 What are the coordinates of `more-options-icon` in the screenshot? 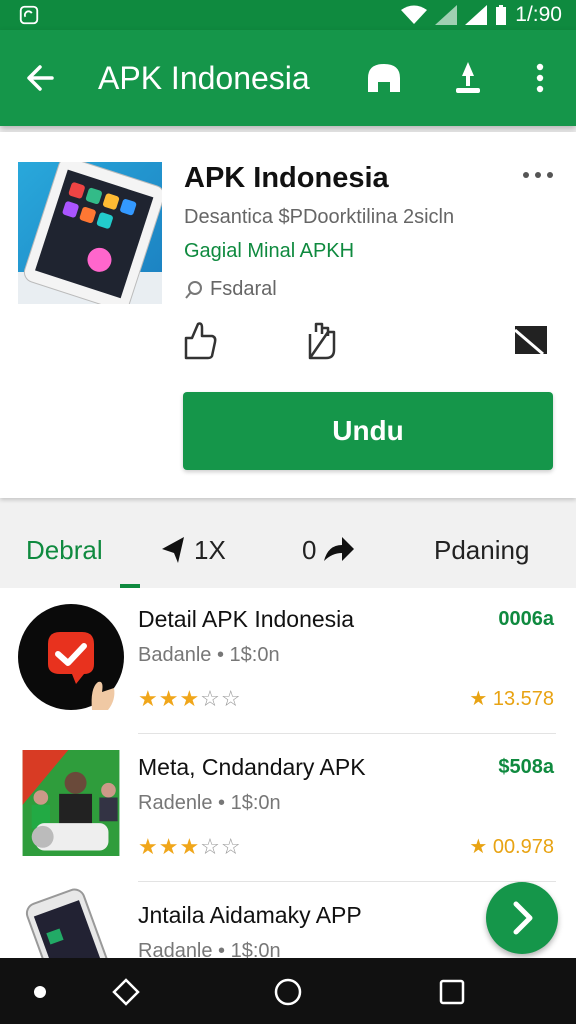 It's located at (538, 175).